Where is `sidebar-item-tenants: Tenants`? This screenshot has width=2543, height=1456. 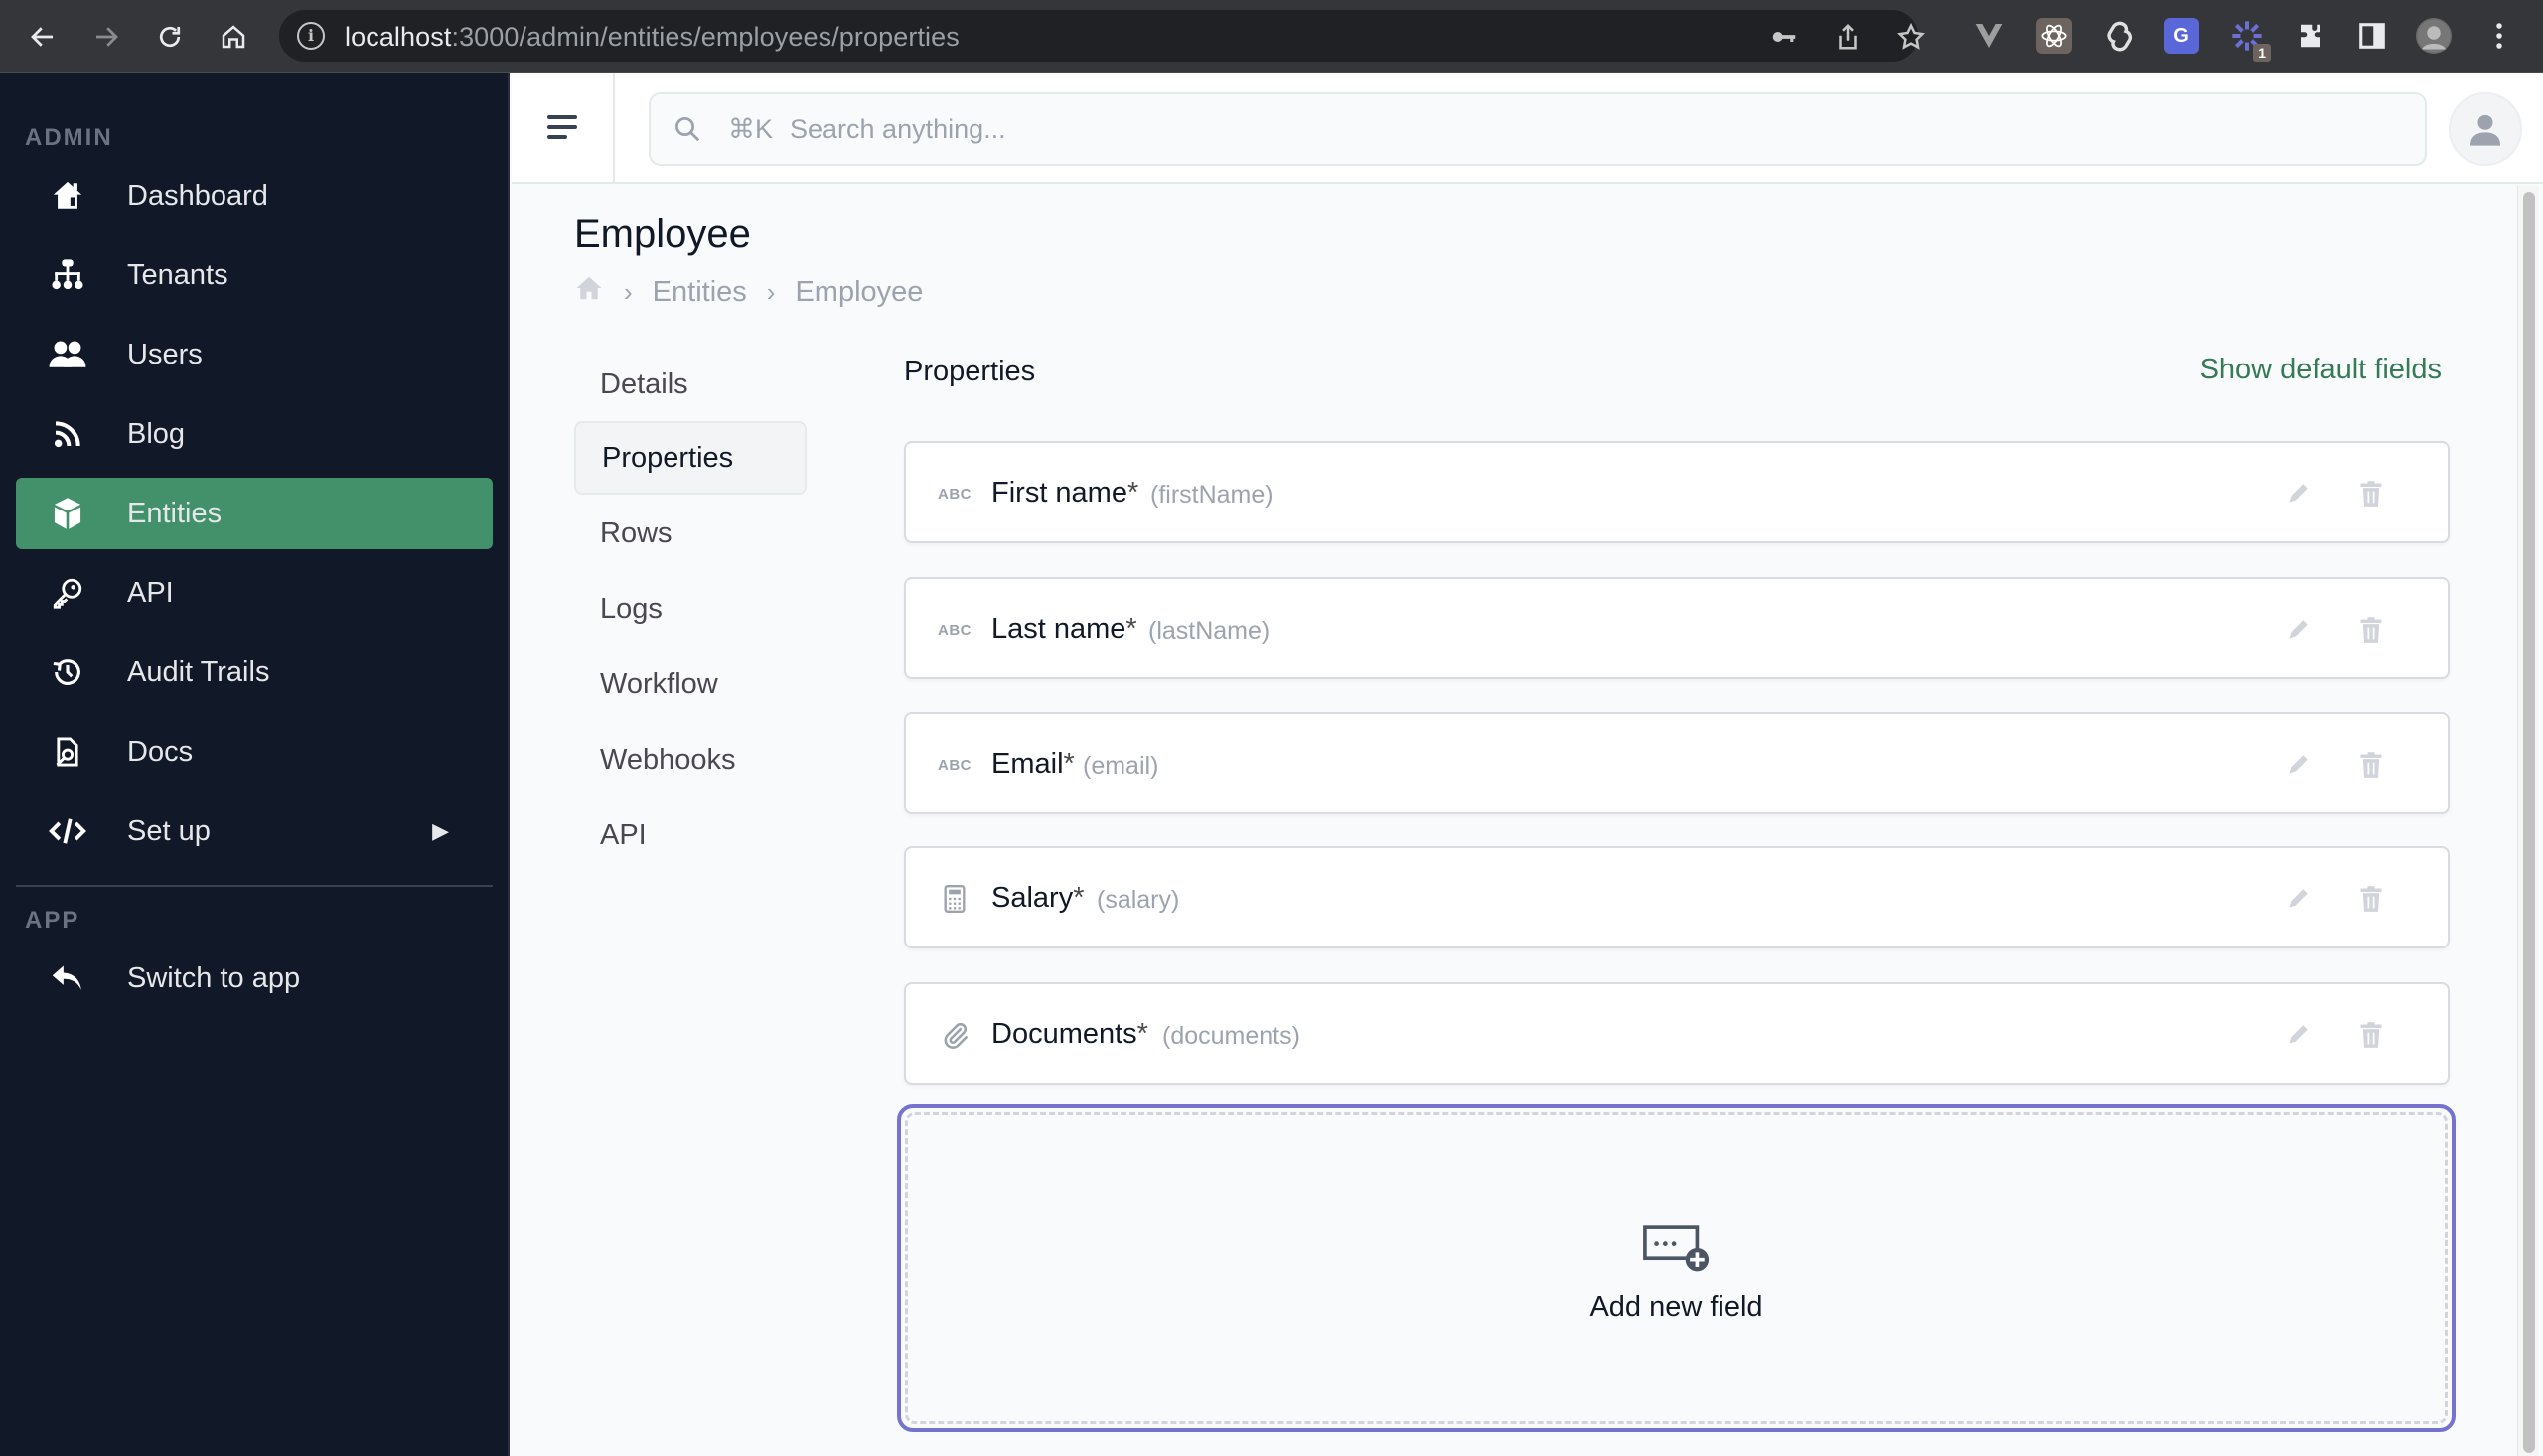 sidebar-item-tenants: Tenants is located at coordinates (254, 275).